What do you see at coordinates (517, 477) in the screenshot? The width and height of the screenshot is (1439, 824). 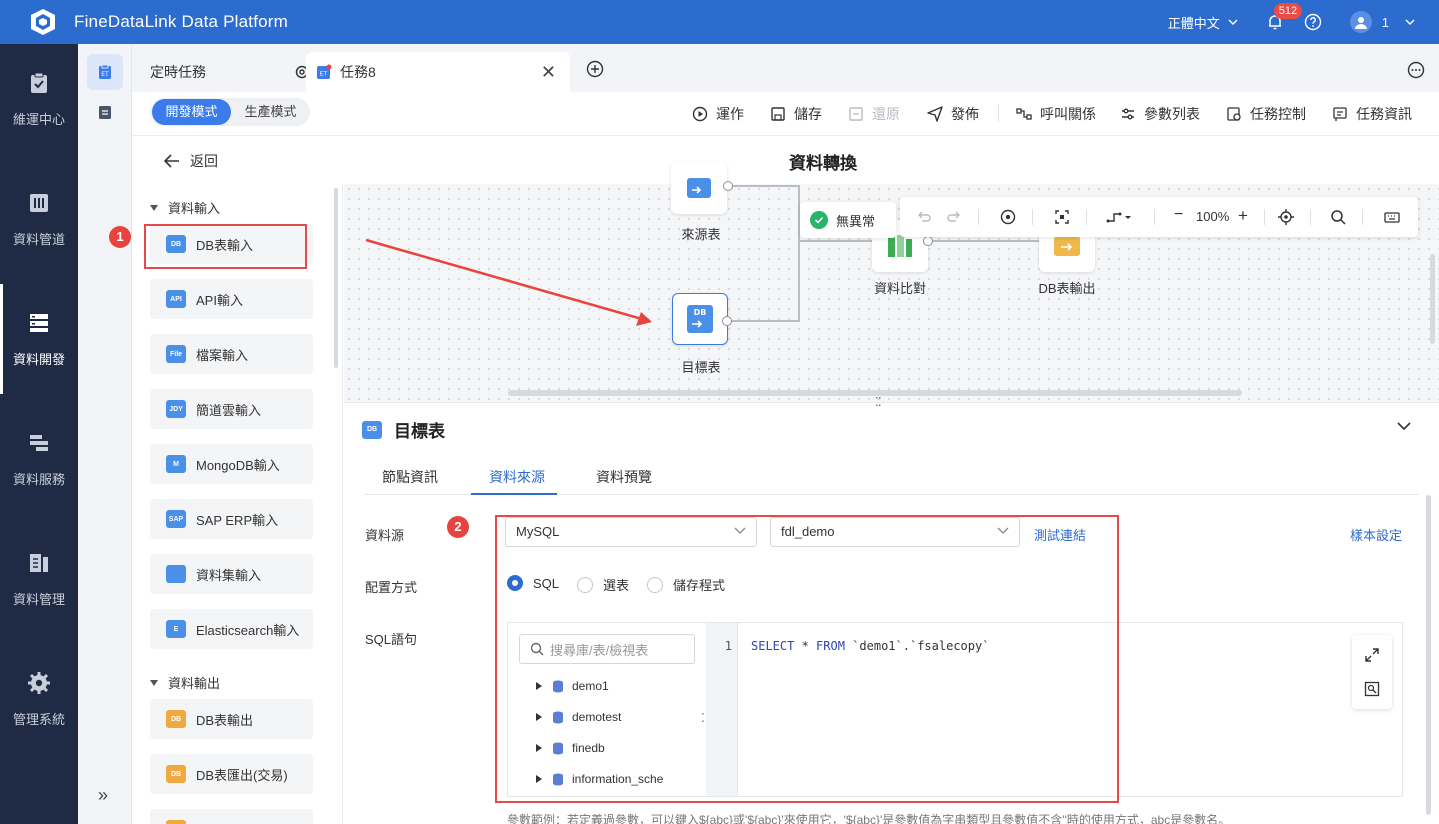 I see `tab-data-source: 資料來源` at bounding box center [517, 477].